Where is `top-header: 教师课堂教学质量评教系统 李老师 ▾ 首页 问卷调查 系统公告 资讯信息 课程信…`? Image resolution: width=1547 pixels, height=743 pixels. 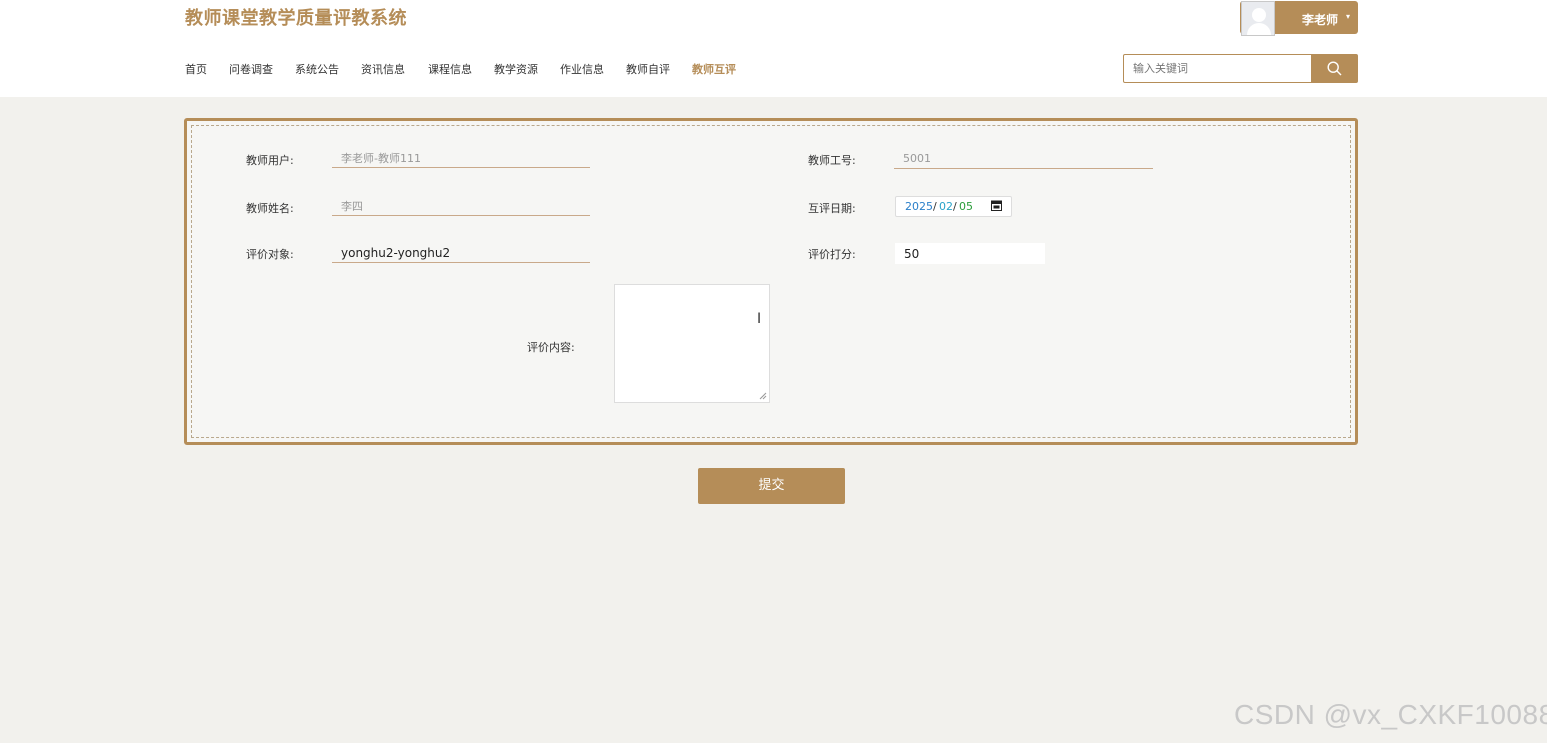 top-header: 教师课堂教学质量评教系统 李老师 ▾ 首页 问卷调查 系统公告 资讯信息 课程信… is located at coordinates (773, 48).